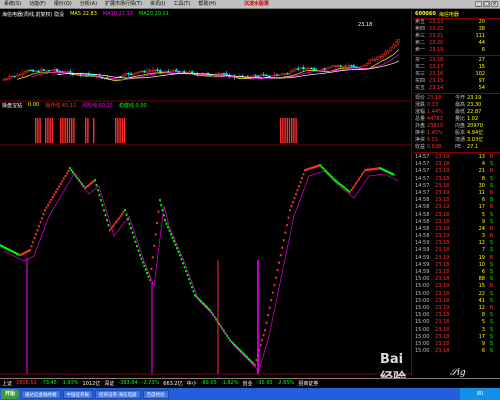  What do you see at coordinates (456, 171) in the screenshot?
I see `tick-row: 14:57 23.19 21 B` at bounding box center [456, 171].